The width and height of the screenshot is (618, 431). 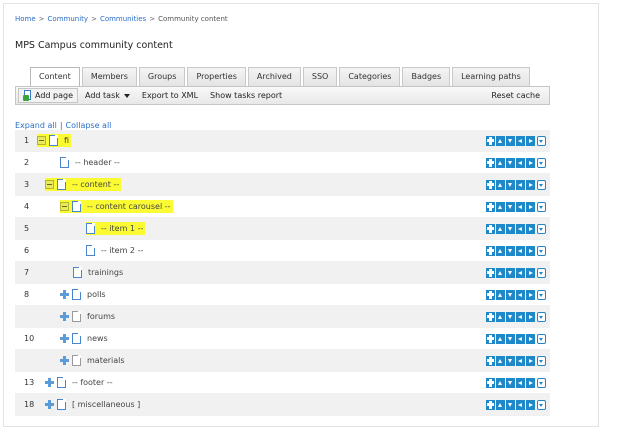 What do you see at coordinates (282, 163) in the screenshot?
I see `tree-row: 2 -- header --` at bounding box center [282, 163].